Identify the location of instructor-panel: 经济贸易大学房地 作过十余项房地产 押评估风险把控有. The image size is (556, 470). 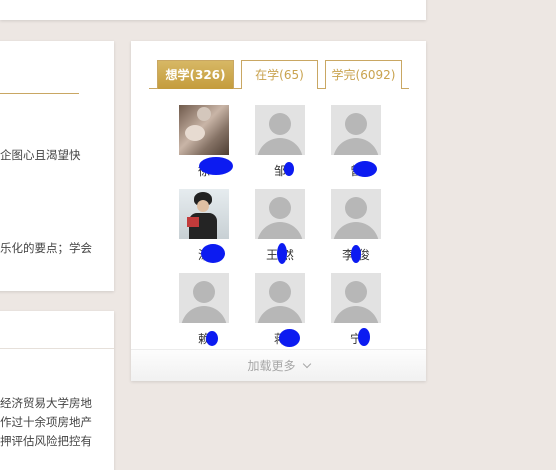
(57, 390).